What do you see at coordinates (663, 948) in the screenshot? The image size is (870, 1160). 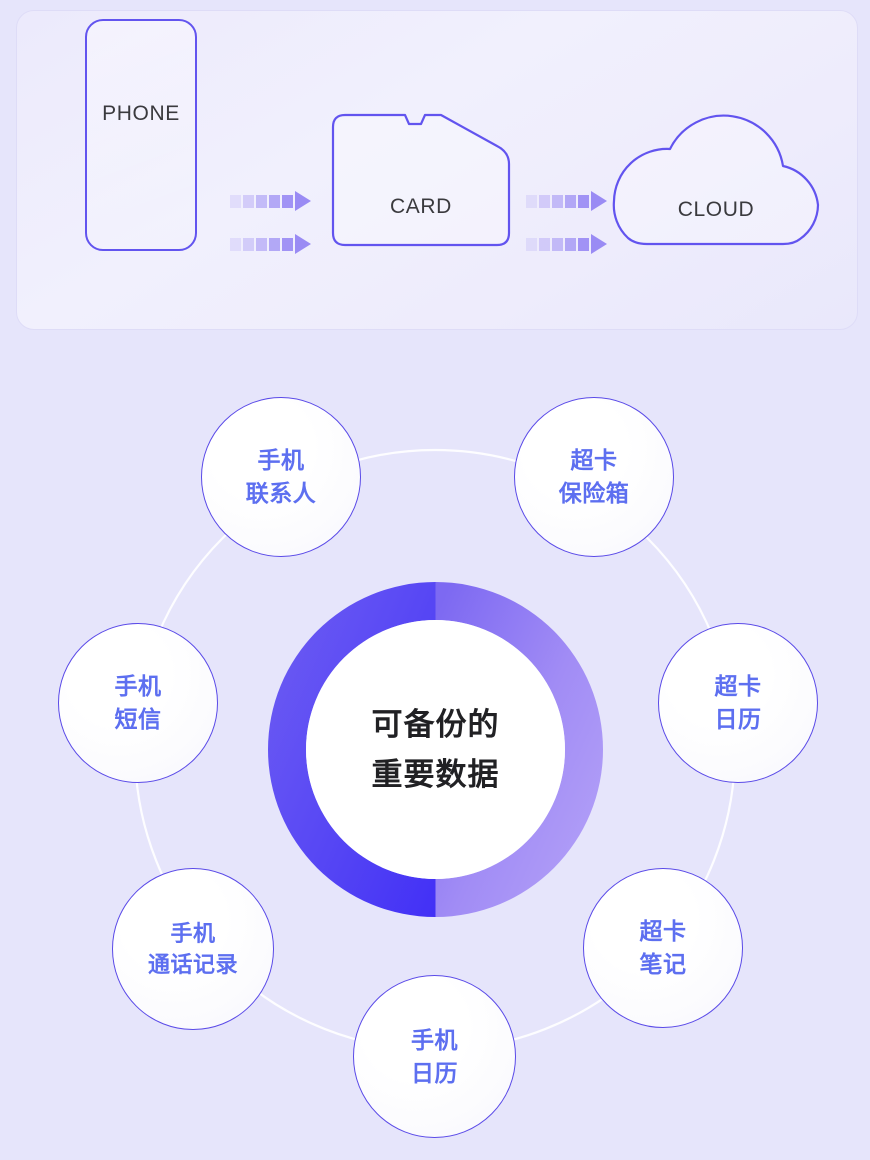 I see `orbit-node-card-notes: 超卡 笔记` at bounding box center [663, 948].